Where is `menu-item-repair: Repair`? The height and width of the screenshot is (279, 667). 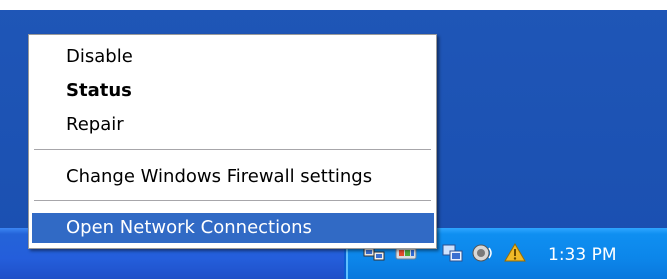
menu-item-repair: Repair is located at coordinates (233, 125).